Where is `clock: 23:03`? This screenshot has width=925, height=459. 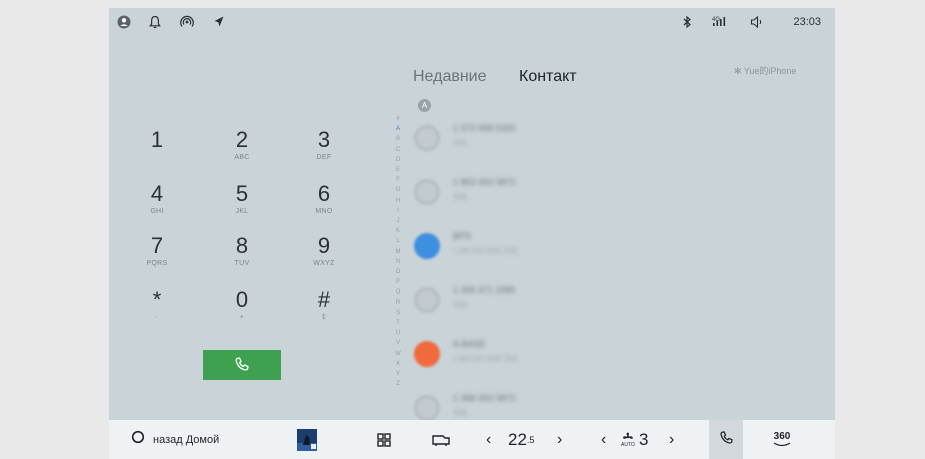
clock: 23:03 is located at coordinates (807, 22).